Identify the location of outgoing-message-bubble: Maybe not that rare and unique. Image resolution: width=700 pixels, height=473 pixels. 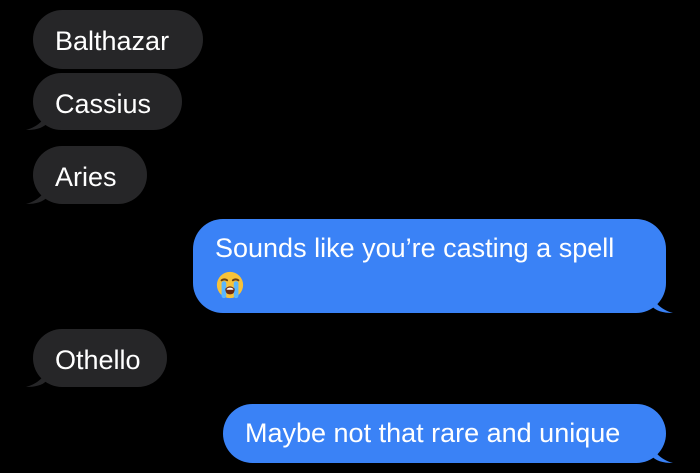
(448, 433).